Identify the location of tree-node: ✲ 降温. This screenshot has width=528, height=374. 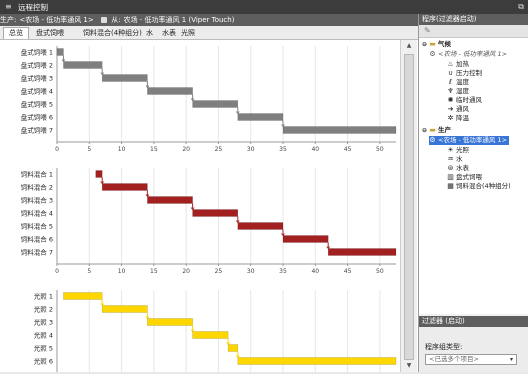
(458, 118).